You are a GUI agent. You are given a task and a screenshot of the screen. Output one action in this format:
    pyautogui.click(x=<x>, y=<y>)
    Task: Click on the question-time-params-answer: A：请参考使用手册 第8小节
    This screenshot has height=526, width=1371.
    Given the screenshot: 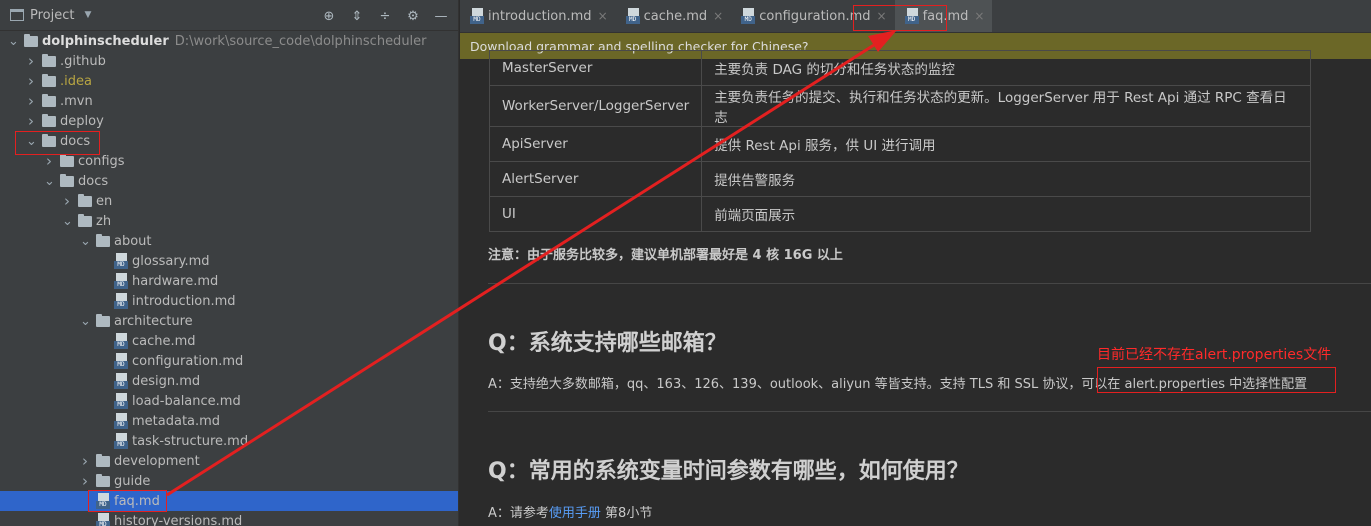 What is the action you would take?
    pyautogui.click(x=570, y=511)
    